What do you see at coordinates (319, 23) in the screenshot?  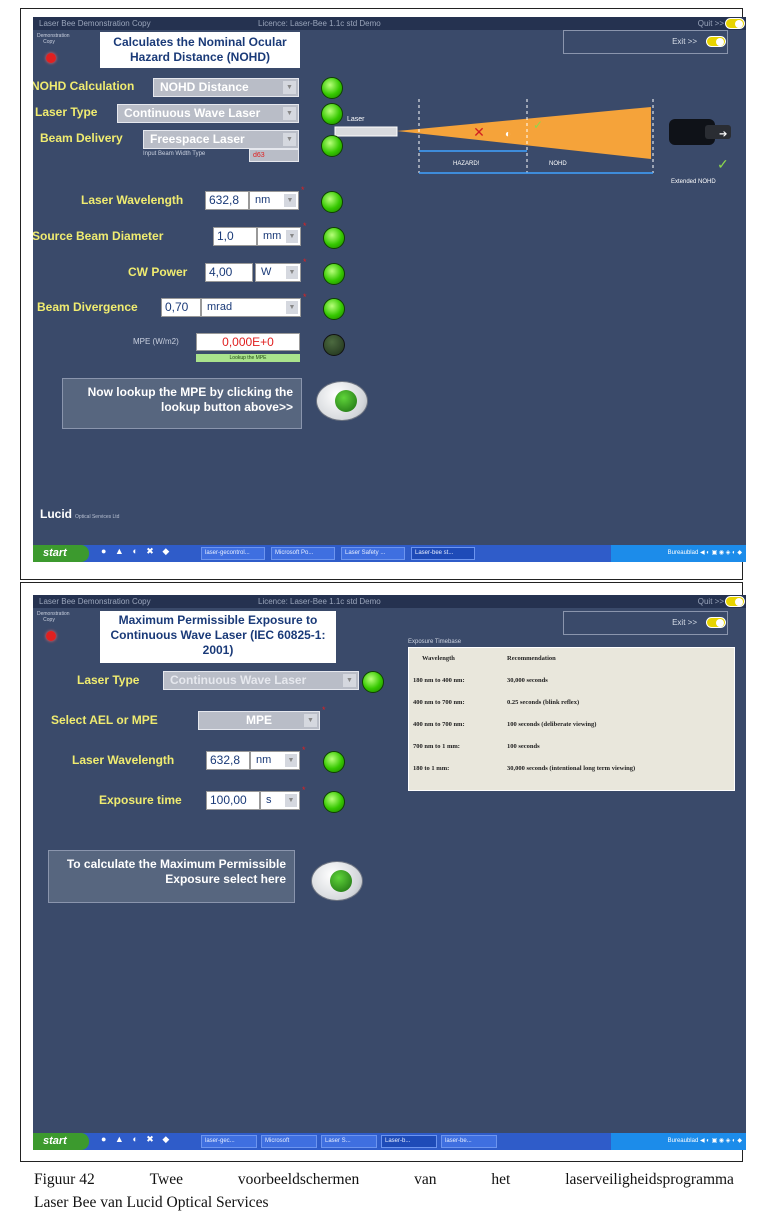 I see `licence-text: Licence: Laser-Bee 1.1c std Demo` at bounding box center [319, 23].